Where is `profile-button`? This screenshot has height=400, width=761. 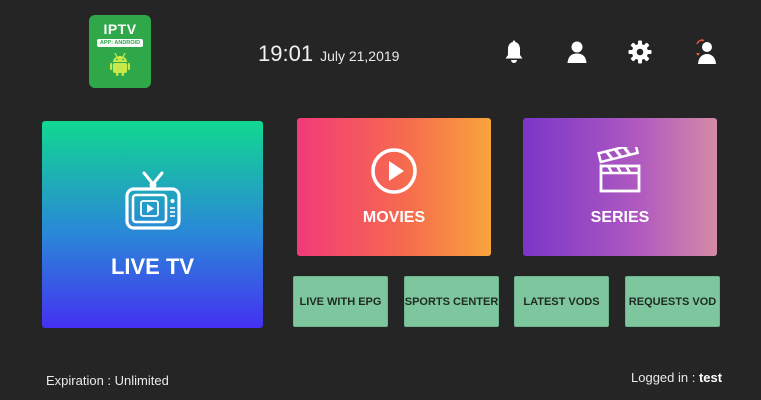 profile-button is located at coordinates (577, 52).